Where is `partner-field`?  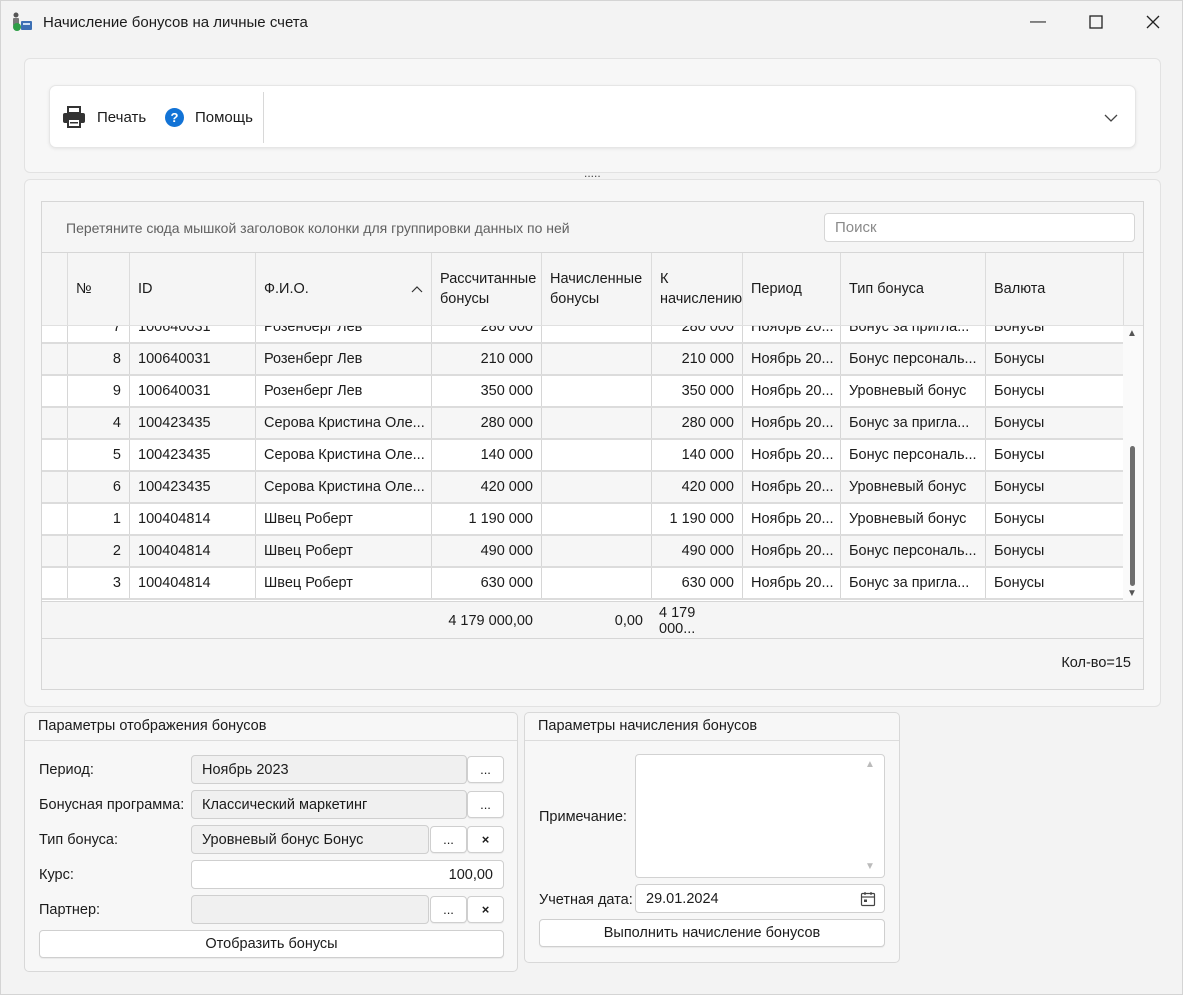 partner-field is located at coordinates (310, 909).